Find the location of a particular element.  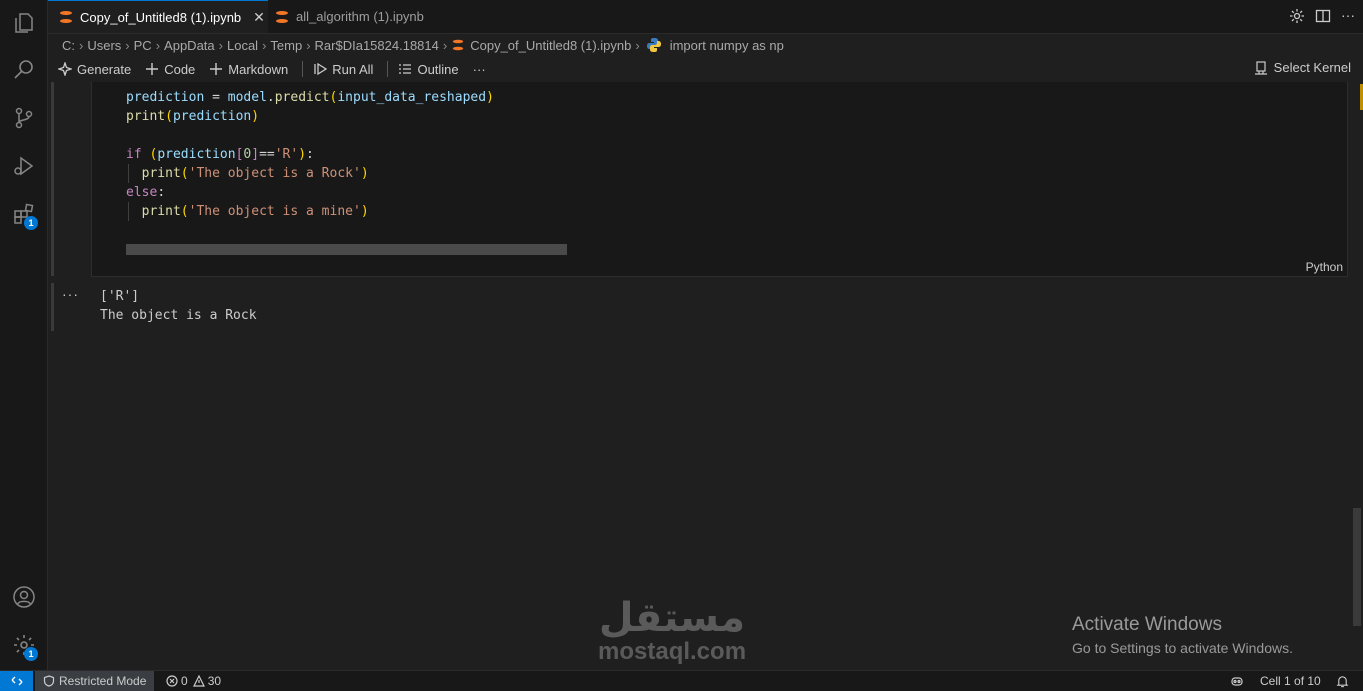

breadcrumb-item: Temp is located at coordinates (286, 45).